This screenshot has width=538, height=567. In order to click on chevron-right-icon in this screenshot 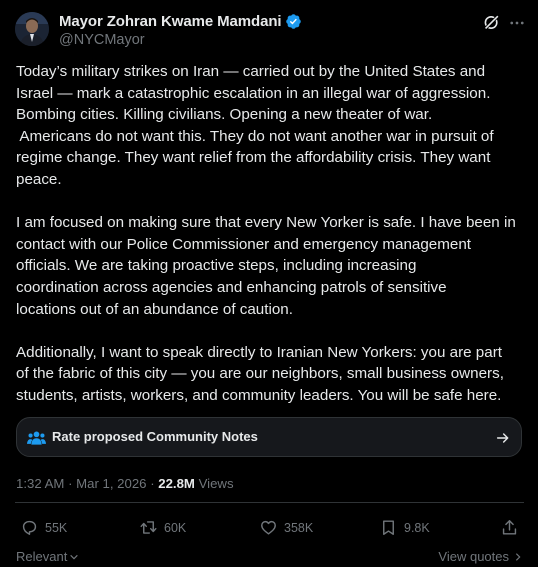, I will do `click(518, 556)`.